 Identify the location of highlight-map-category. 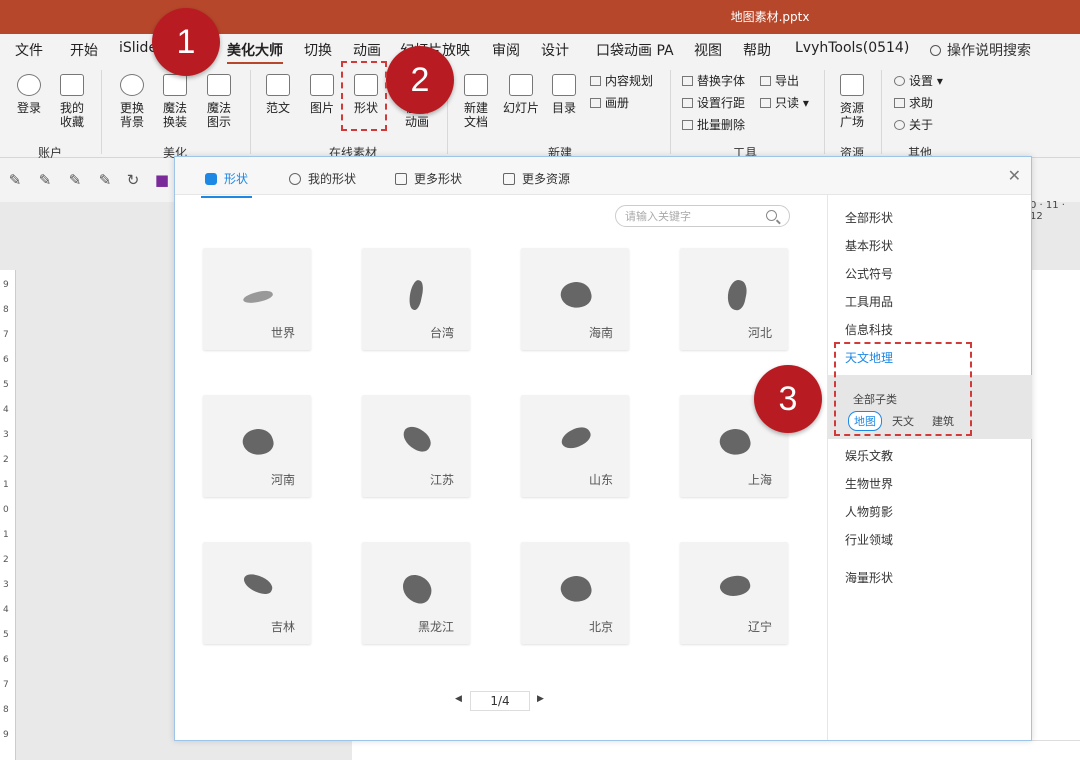
(903, 389).